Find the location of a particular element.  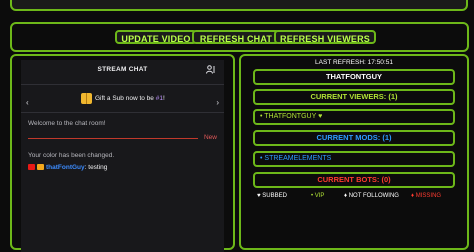

gift-suffix: ! is located at coordinates (163, 98).